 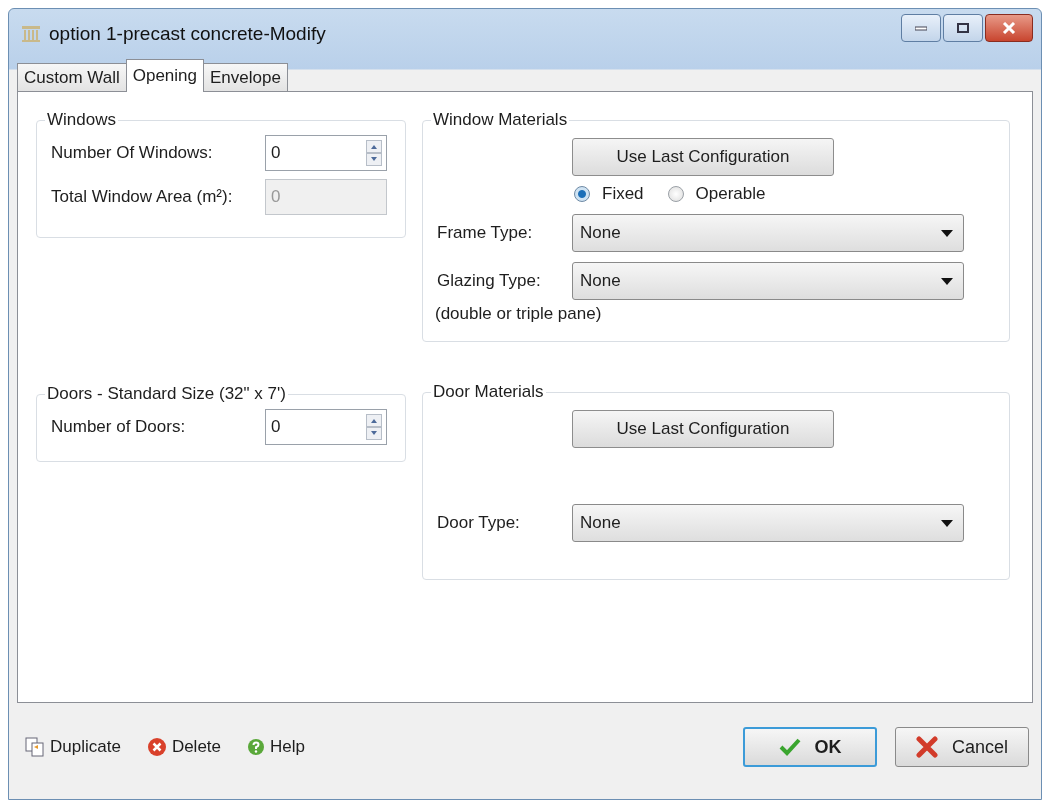 What do you see at coordinates (119, 427) in the screenshot?
I see `field-label: Number of Doors:` at bounding box center [119, 427].